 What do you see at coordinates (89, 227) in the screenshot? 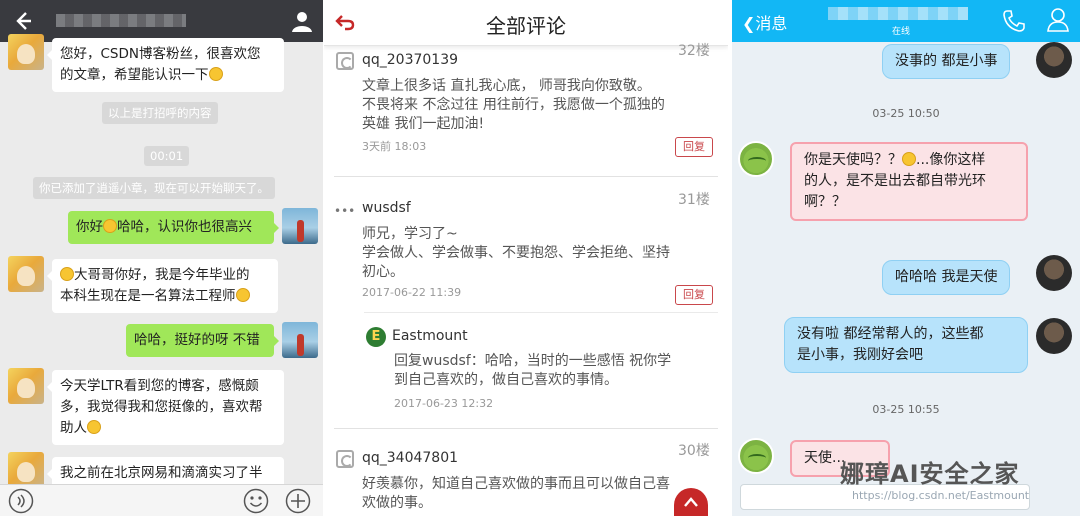
I see `message-text: 你好` at bounding box center [89, 227].